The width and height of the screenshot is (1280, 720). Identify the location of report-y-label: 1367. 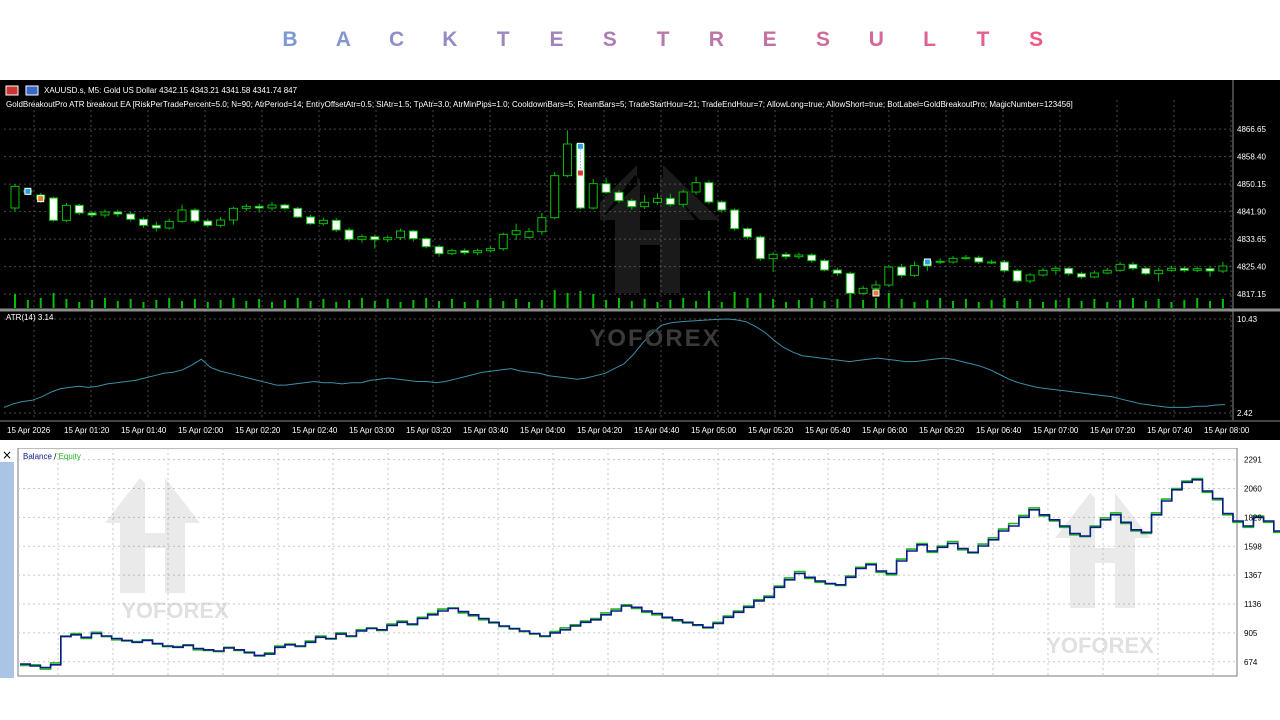
(1253, 575).